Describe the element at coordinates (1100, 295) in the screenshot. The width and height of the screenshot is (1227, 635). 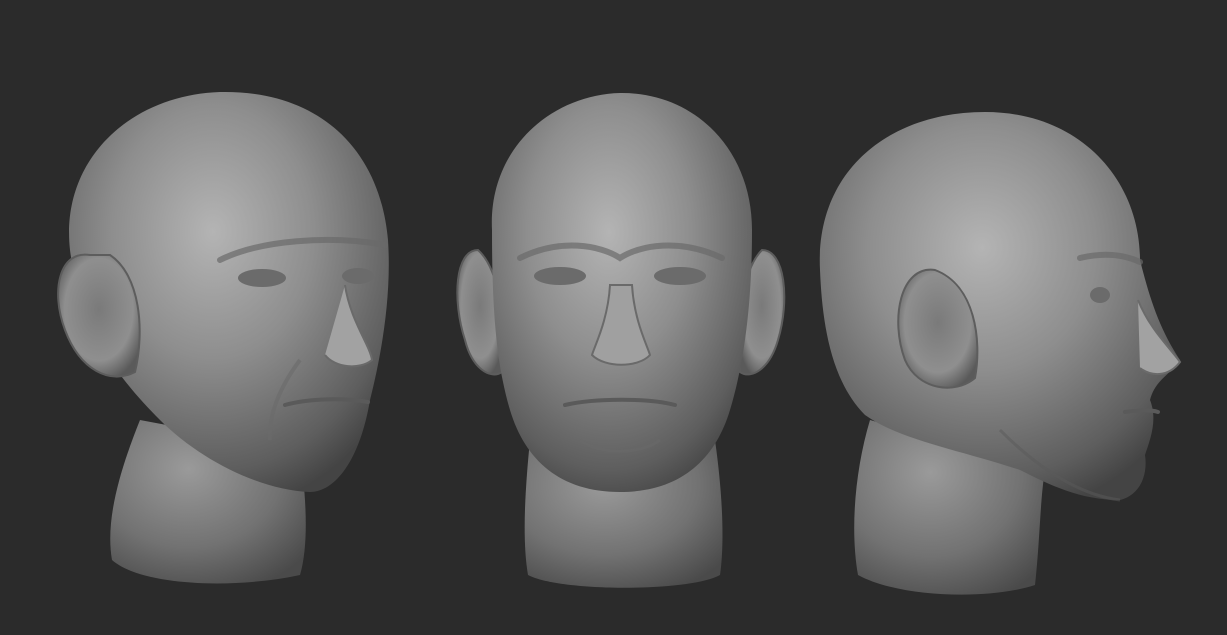
I see `eye` at that location.